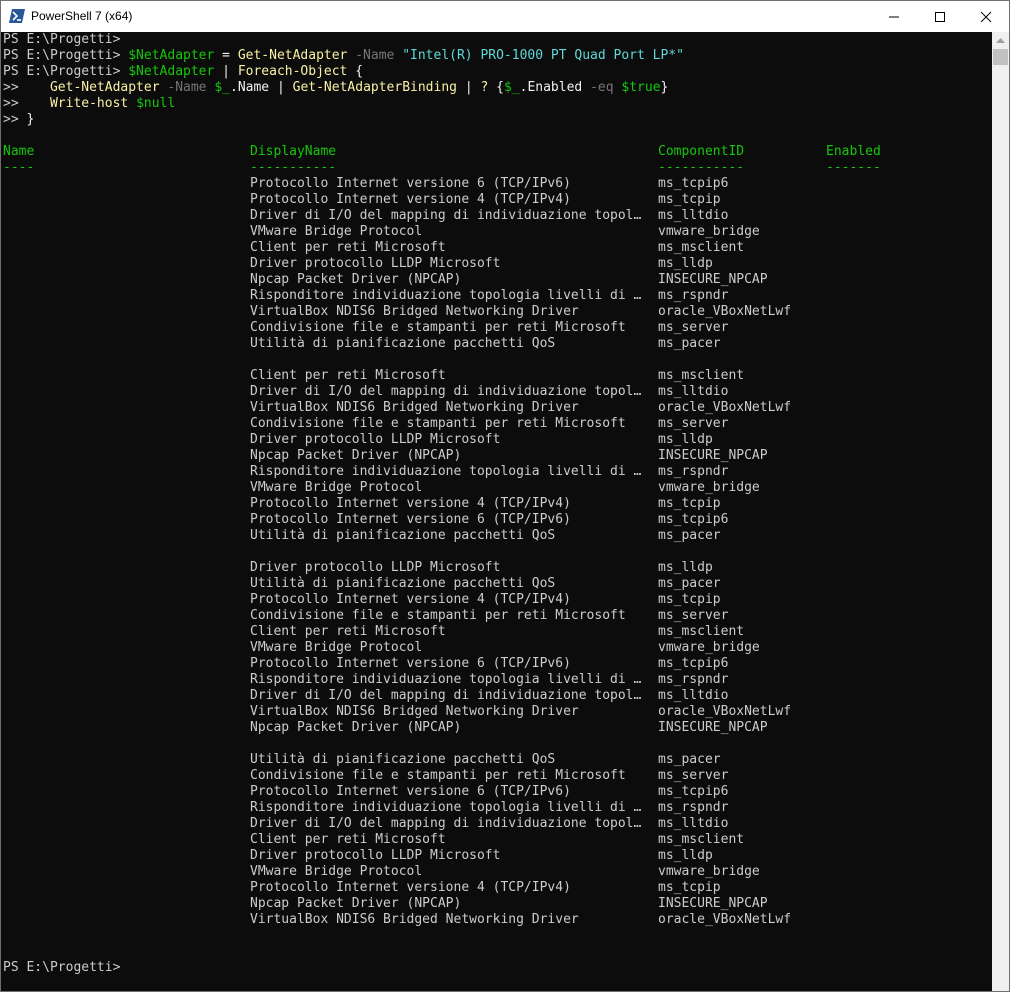  Describe the element at coordinates (375, 855) in the screenshot. I see `cell-displayname: Driver protocollo LLDP Microsoft` at that location.